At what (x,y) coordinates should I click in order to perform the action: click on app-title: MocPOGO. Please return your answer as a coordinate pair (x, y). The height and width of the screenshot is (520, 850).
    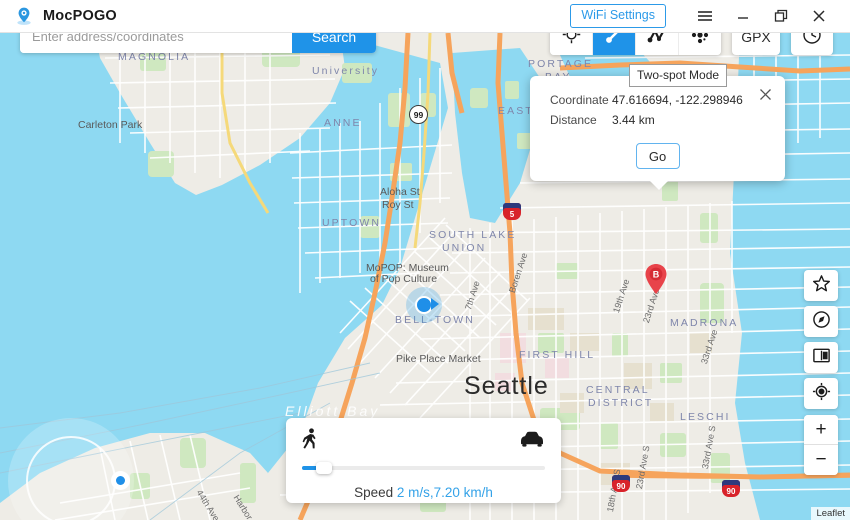
    Looking at the image, I should click on (80, 16).